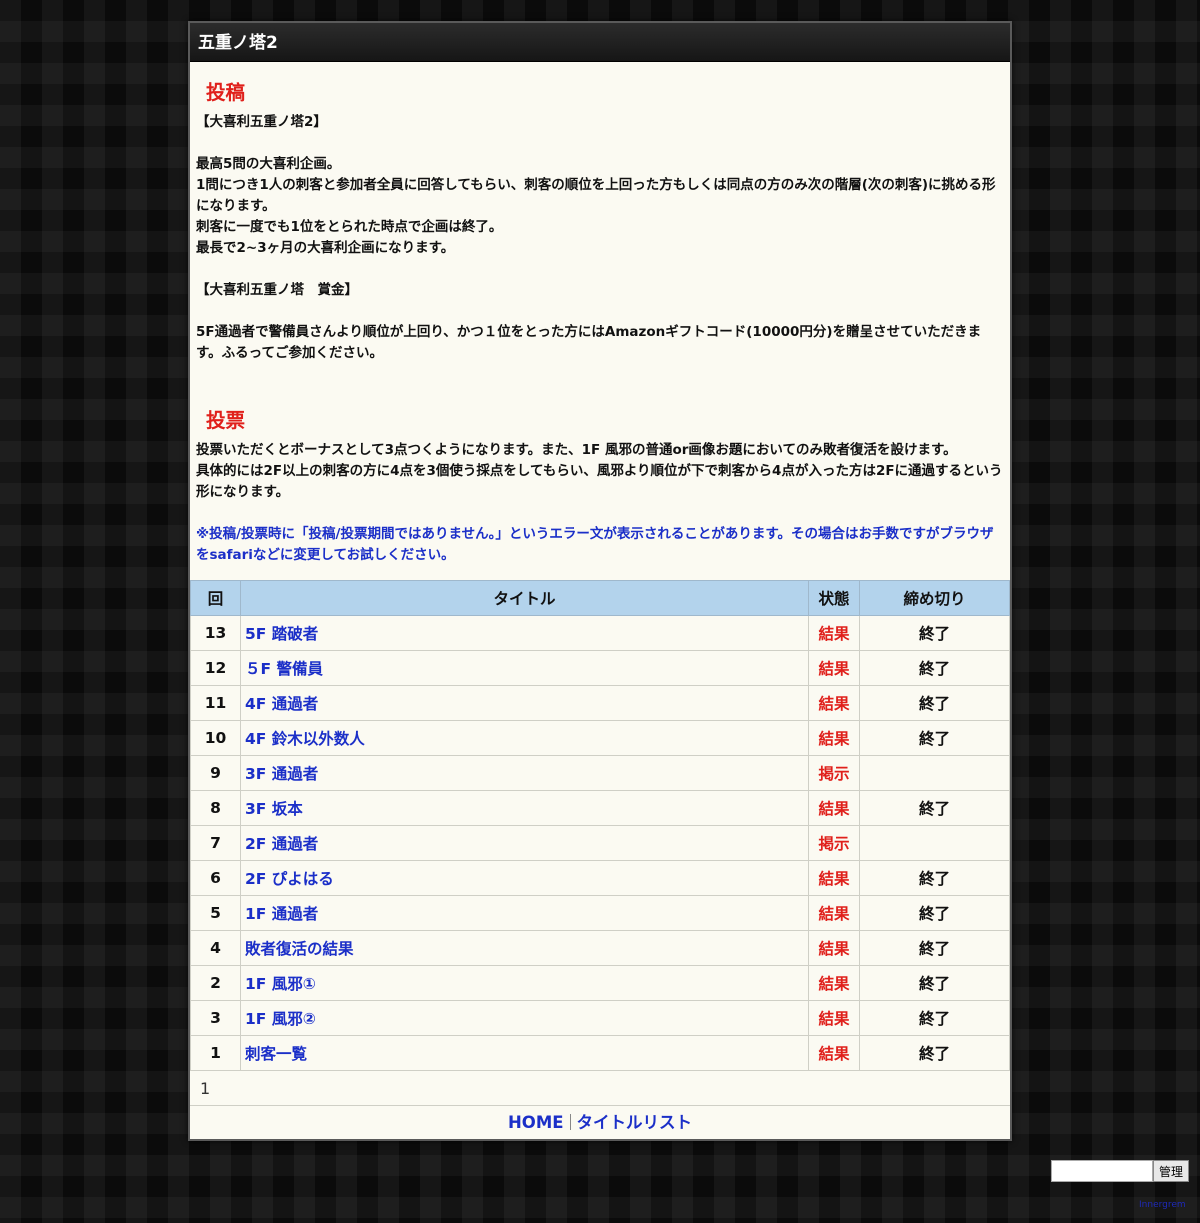 Image resolution: width=1200 pixels, height=1223 pixels. I want to click on row-number: 2, so click(215, 983).